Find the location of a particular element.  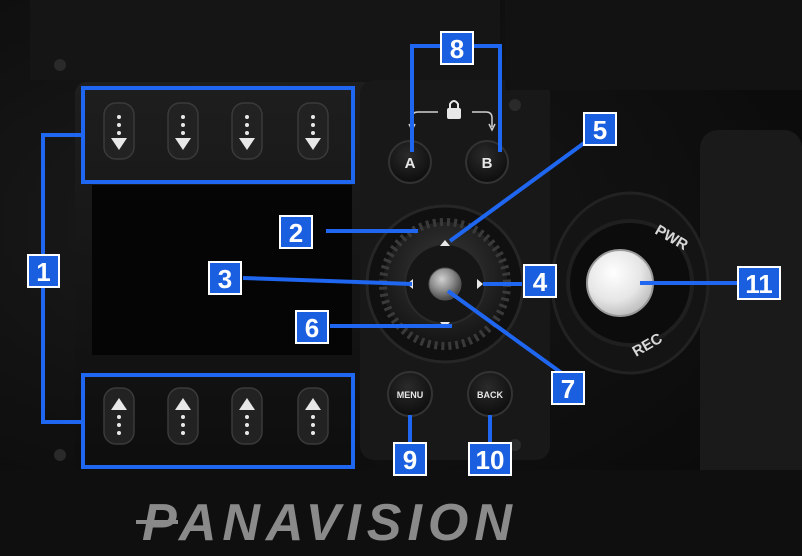

back-button: BACK is located at coordinates (490, 394).